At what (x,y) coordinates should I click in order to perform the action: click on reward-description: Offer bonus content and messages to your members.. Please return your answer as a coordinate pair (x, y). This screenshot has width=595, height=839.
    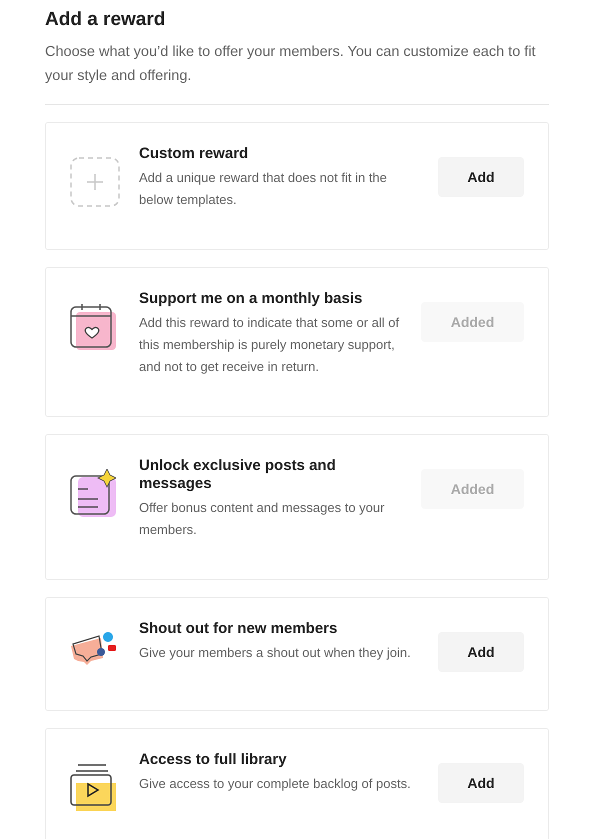
    Looking at the image, I should click on (262, 519).